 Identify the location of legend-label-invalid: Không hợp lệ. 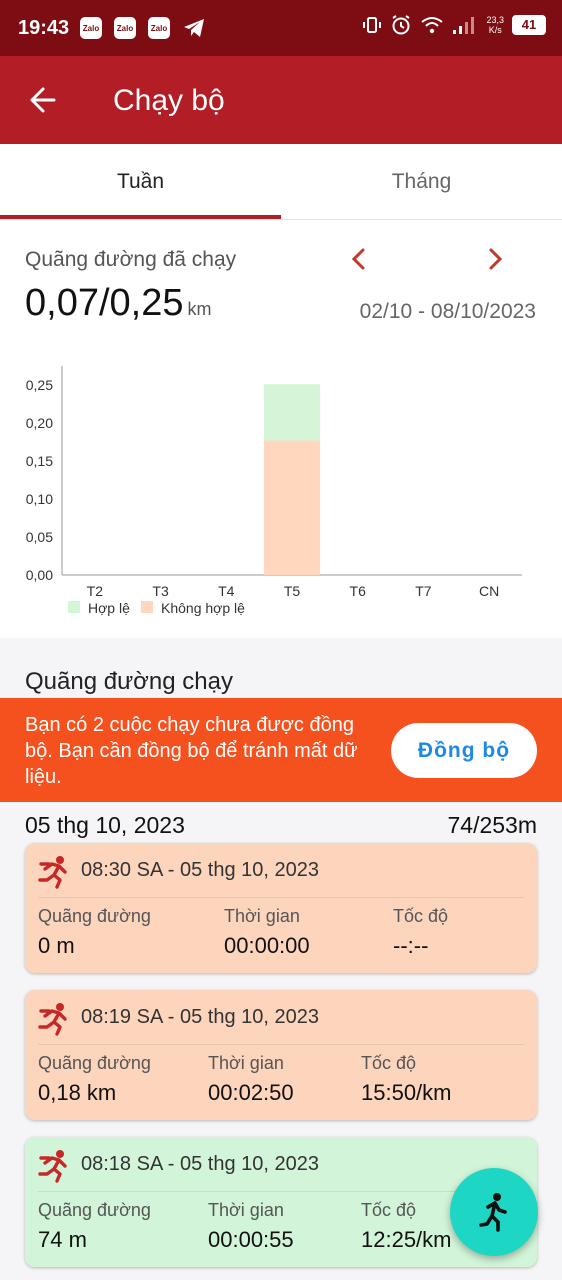
(203, 608).